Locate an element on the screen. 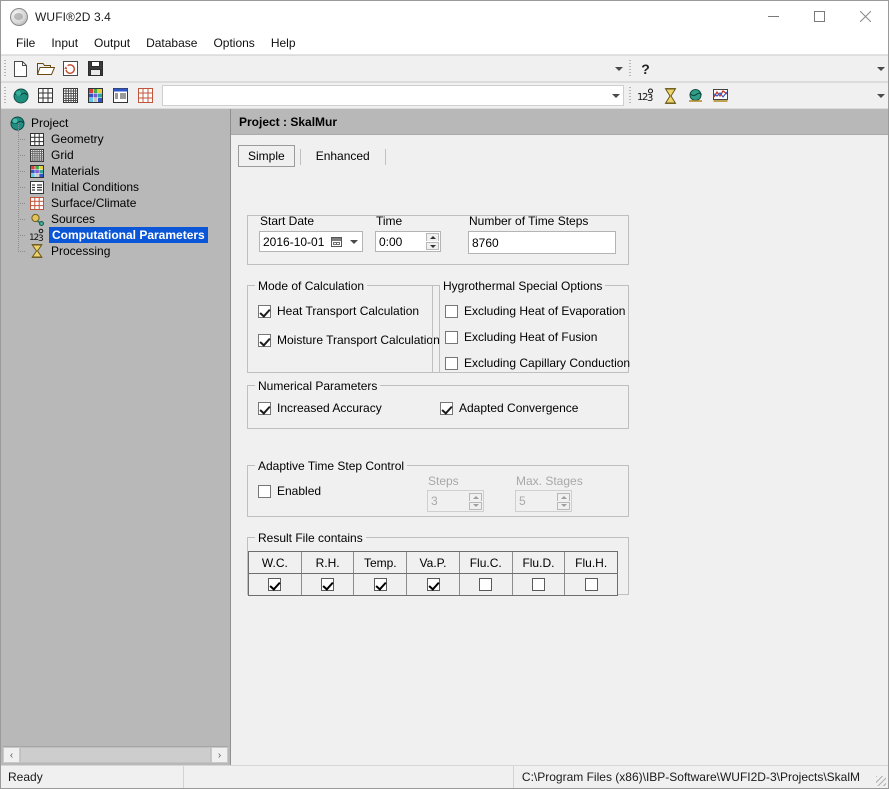 The width and height of the screenshot is (889, 789). minimize-icon is located at coordinates (773, 16).